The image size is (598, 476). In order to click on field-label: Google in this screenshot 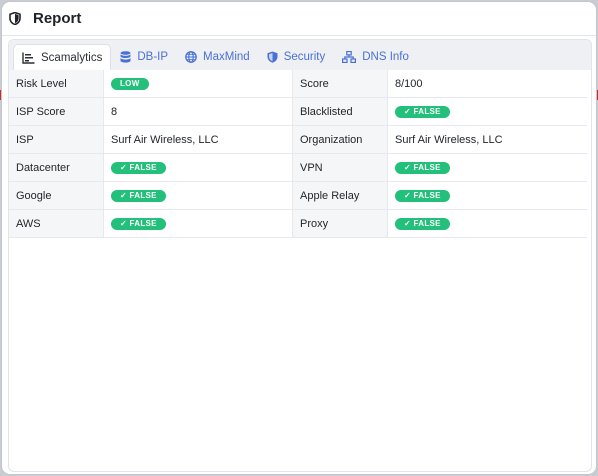, I will do `click(56, 195)`.